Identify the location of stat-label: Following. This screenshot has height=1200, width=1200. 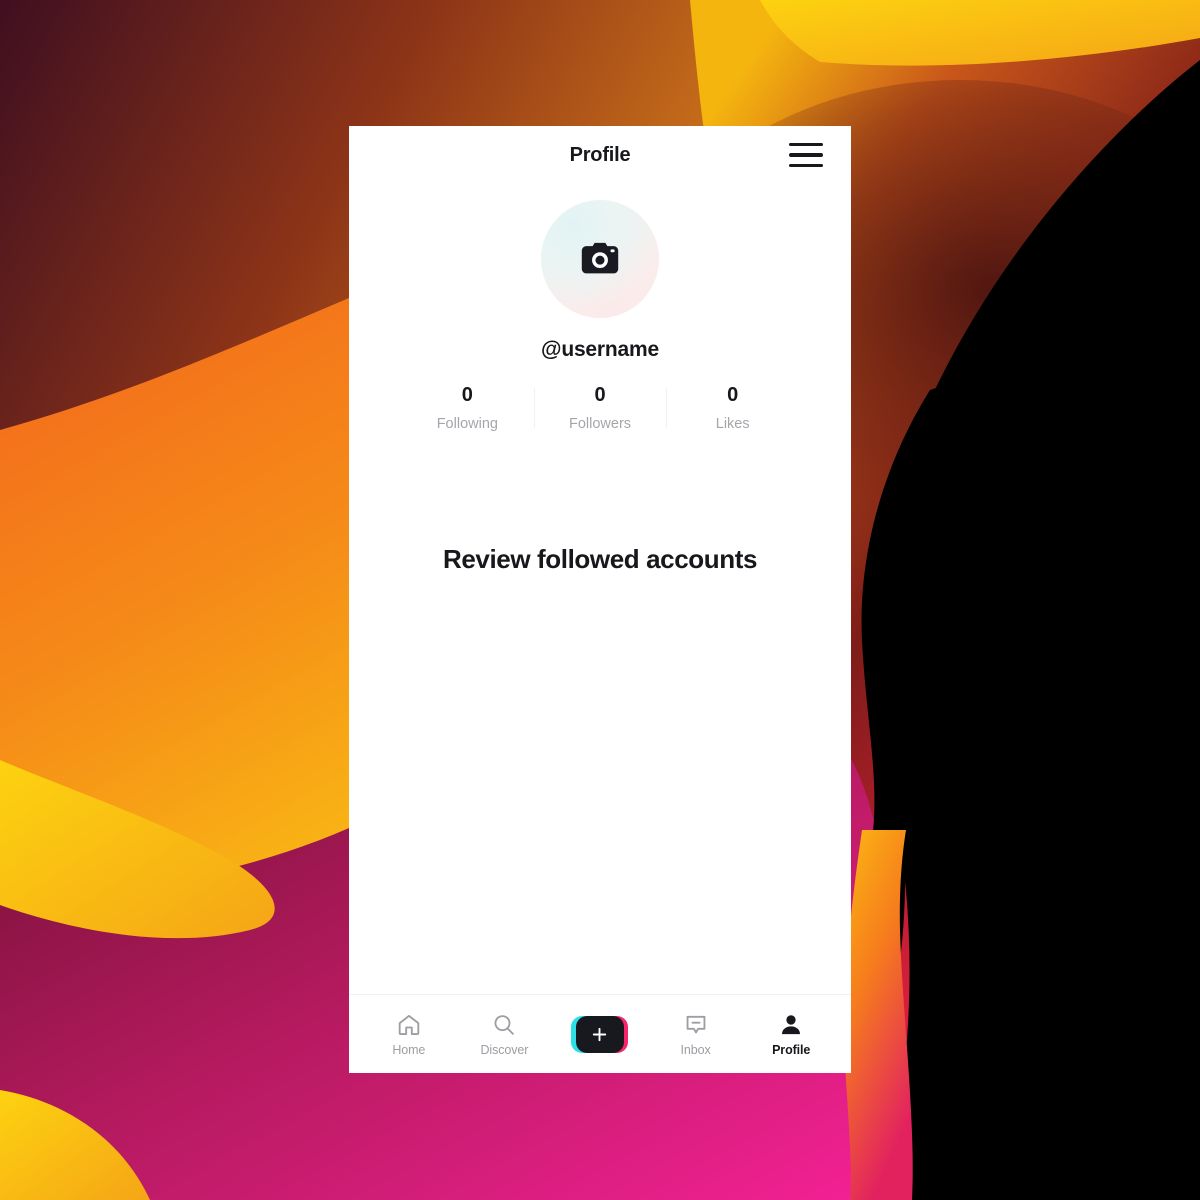
(467, 424).